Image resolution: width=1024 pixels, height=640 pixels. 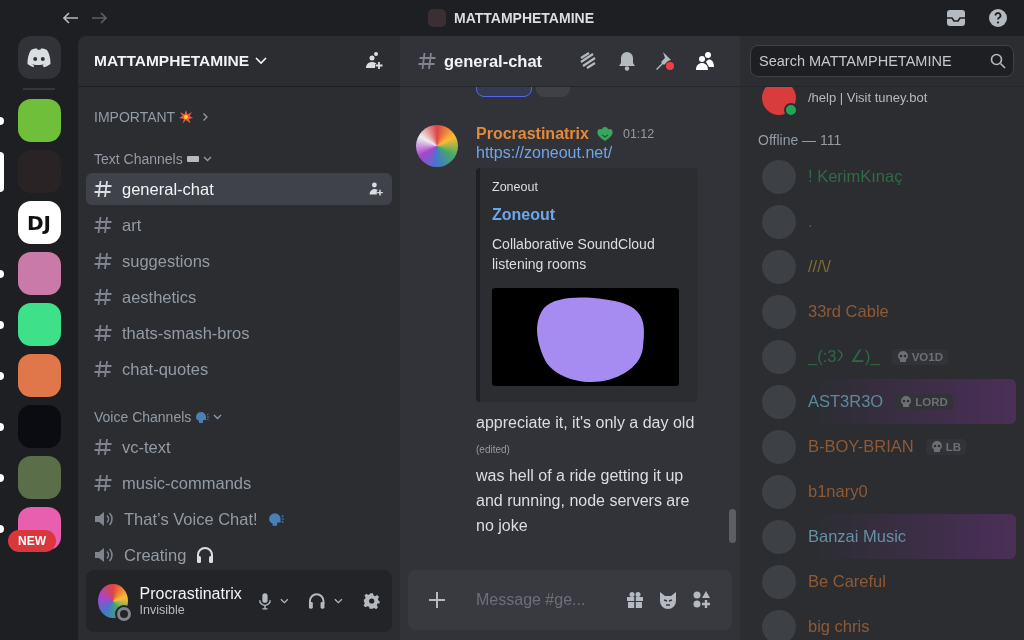 I want to click on channel-item: art, so click(x=239, y=225).